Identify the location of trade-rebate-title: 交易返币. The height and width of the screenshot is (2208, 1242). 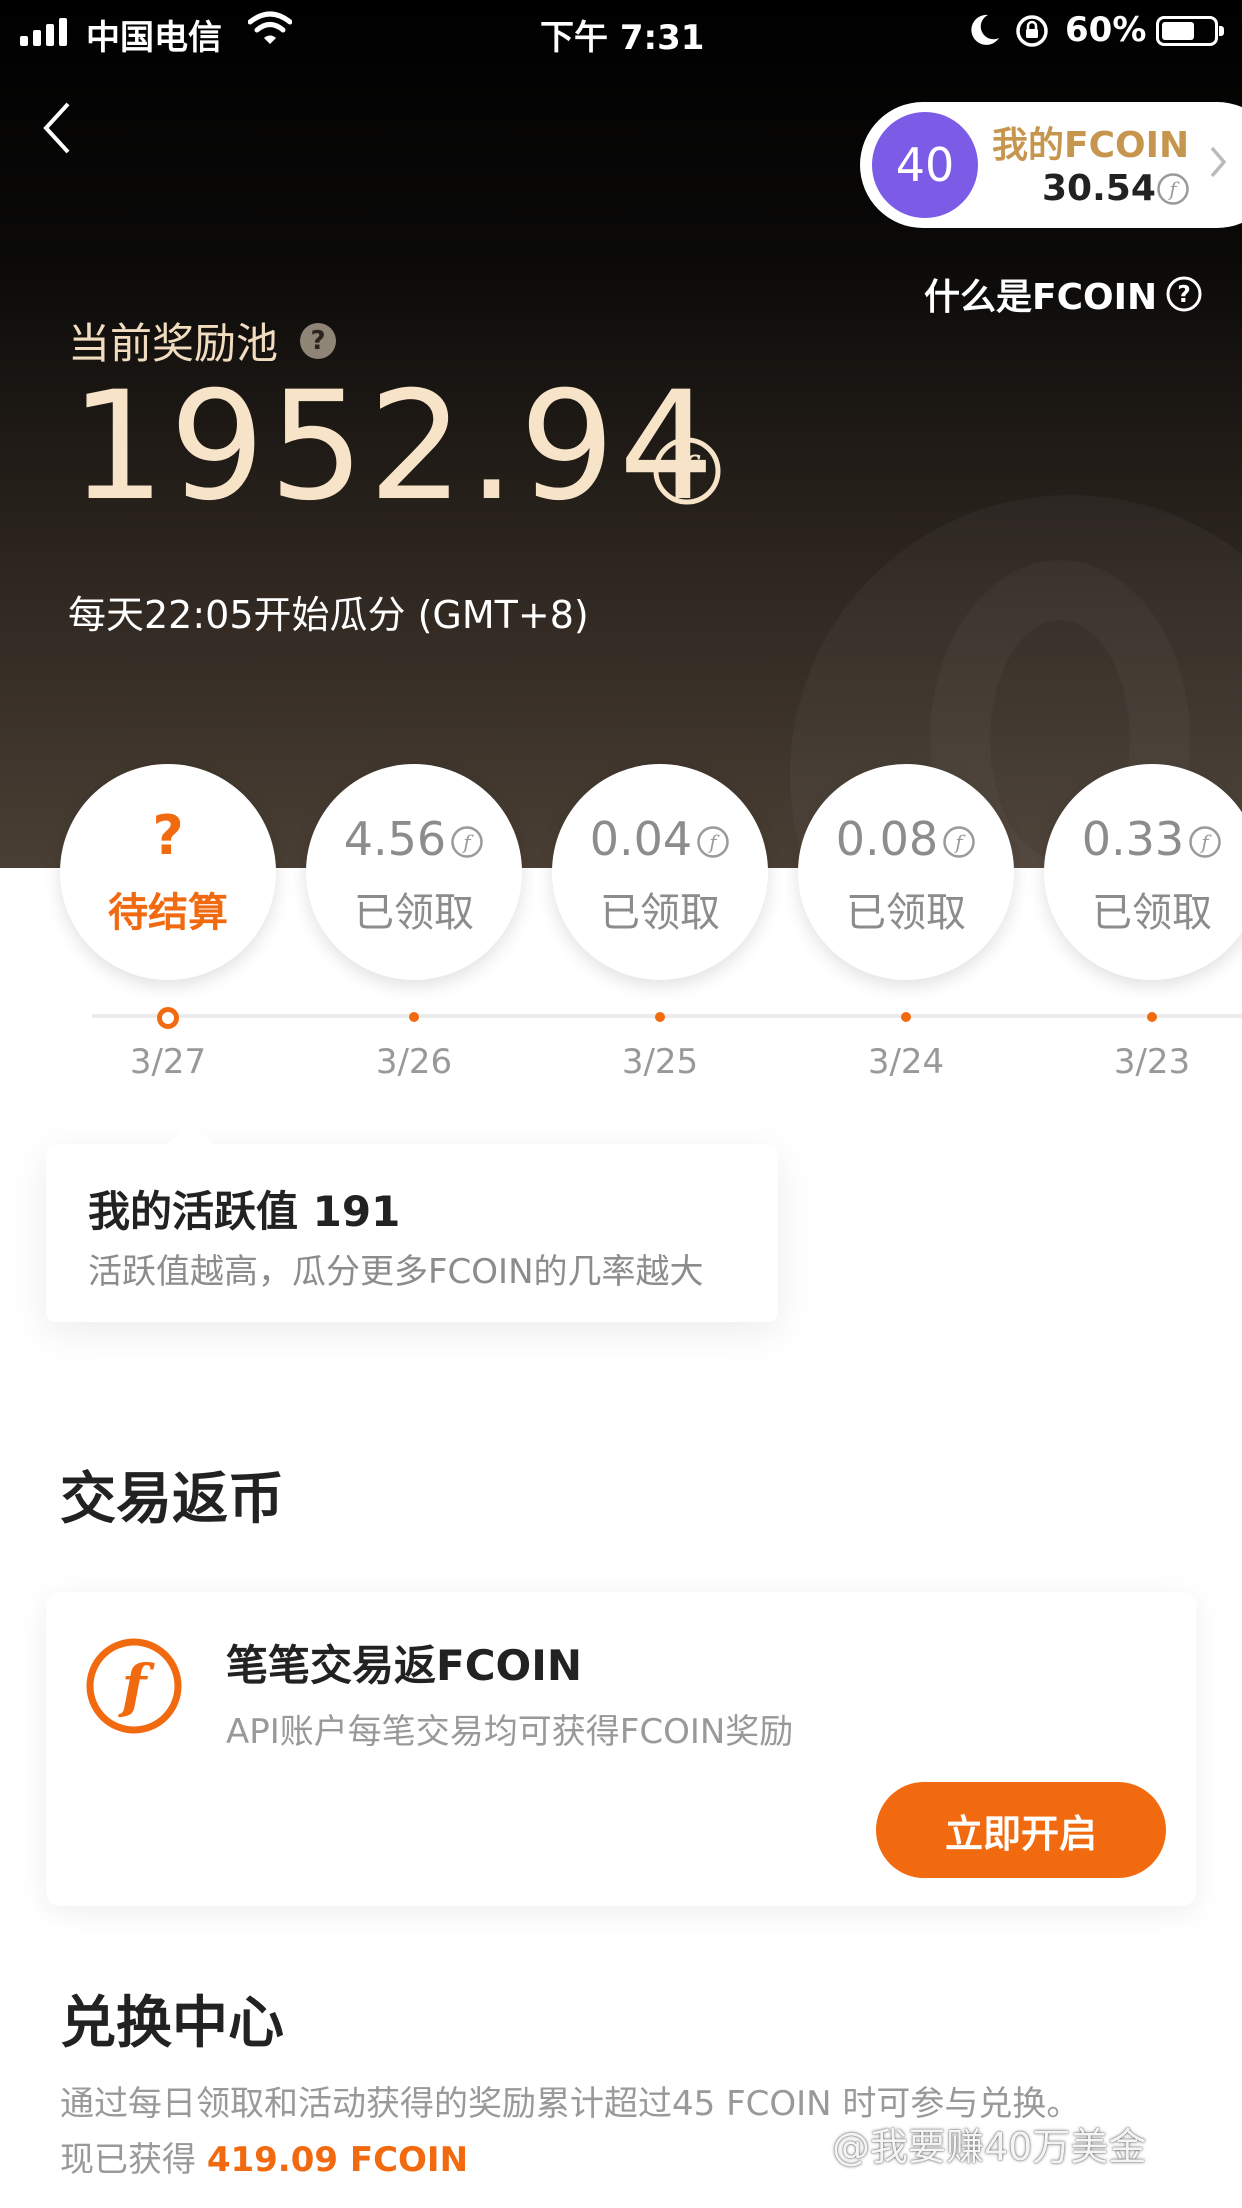
(172, 1499).